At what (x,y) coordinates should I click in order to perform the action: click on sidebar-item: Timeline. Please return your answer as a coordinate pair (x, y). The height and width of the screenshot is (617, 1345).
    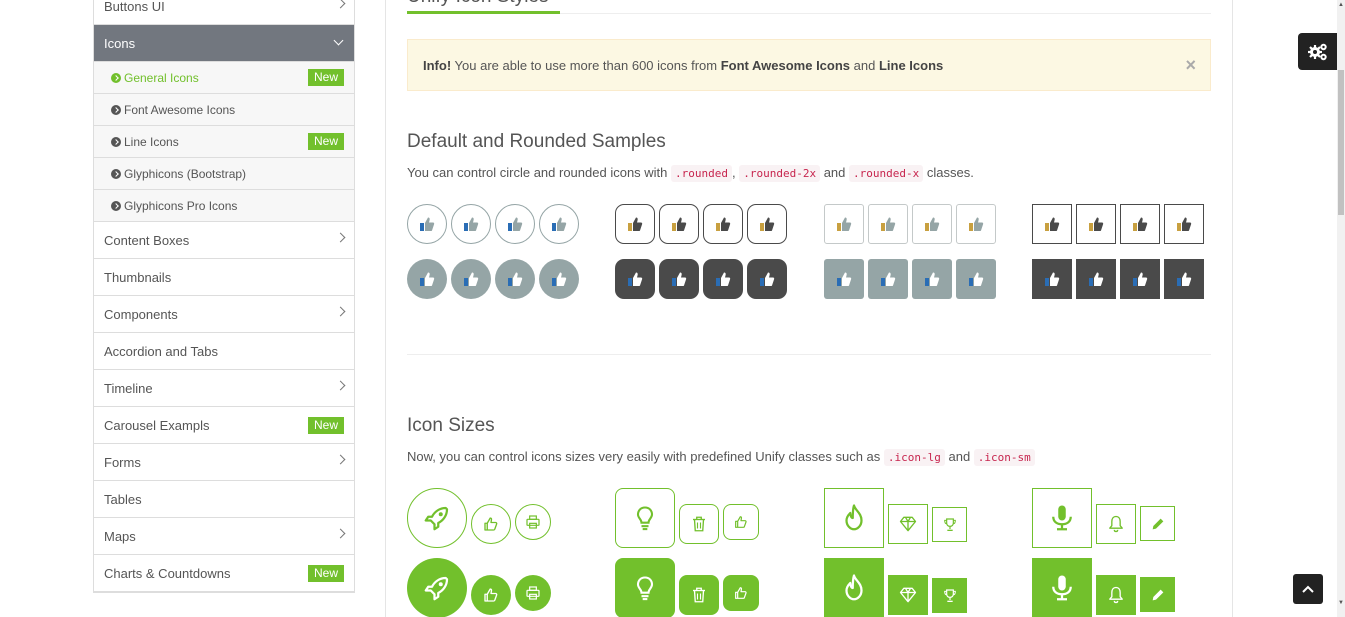
    Looking at the image, I should click on (224, 388).